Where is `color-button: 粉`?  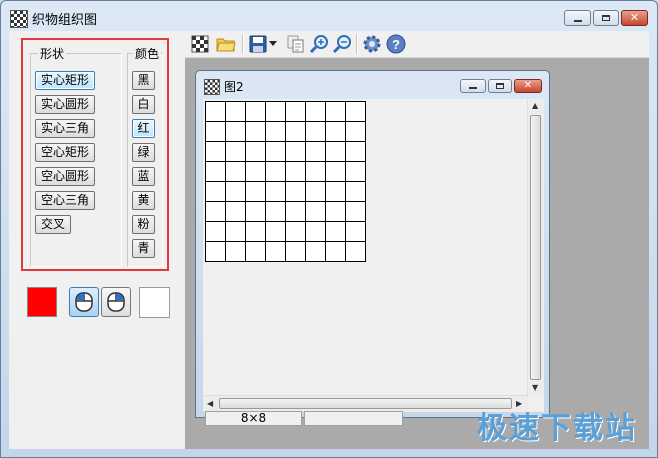
color-button: 粉 is located at coordinates (143, 224).